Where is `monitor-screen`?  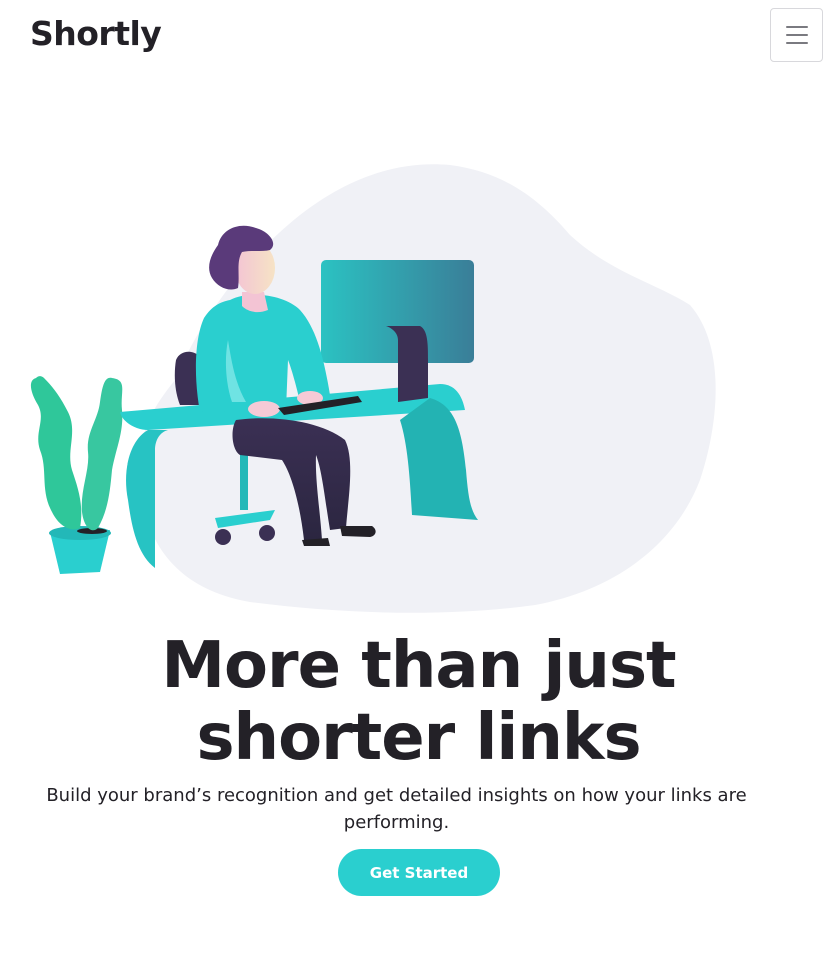 monitor-screen is located at coordinates (397, 311).